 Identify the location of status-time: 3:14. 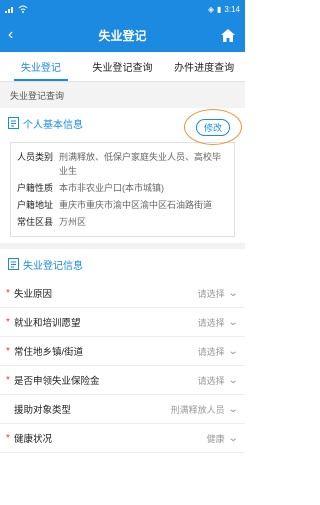
(232, 9).